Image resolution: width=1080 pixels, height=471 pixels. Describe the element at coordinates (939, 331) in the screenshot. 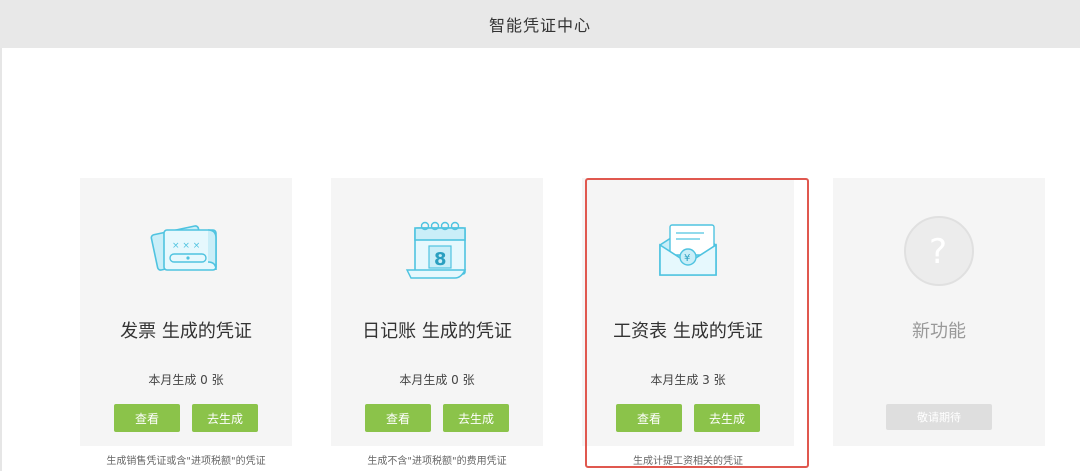

I see `card-title: 新功能` at that location.